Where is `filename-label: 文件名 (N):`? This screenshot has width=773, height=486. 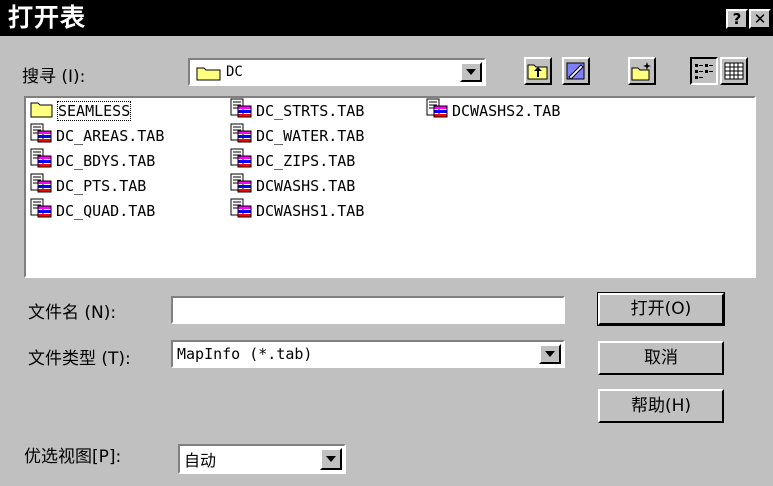
filename-label: 文件名 (N): is located at coordinates (72, 313).